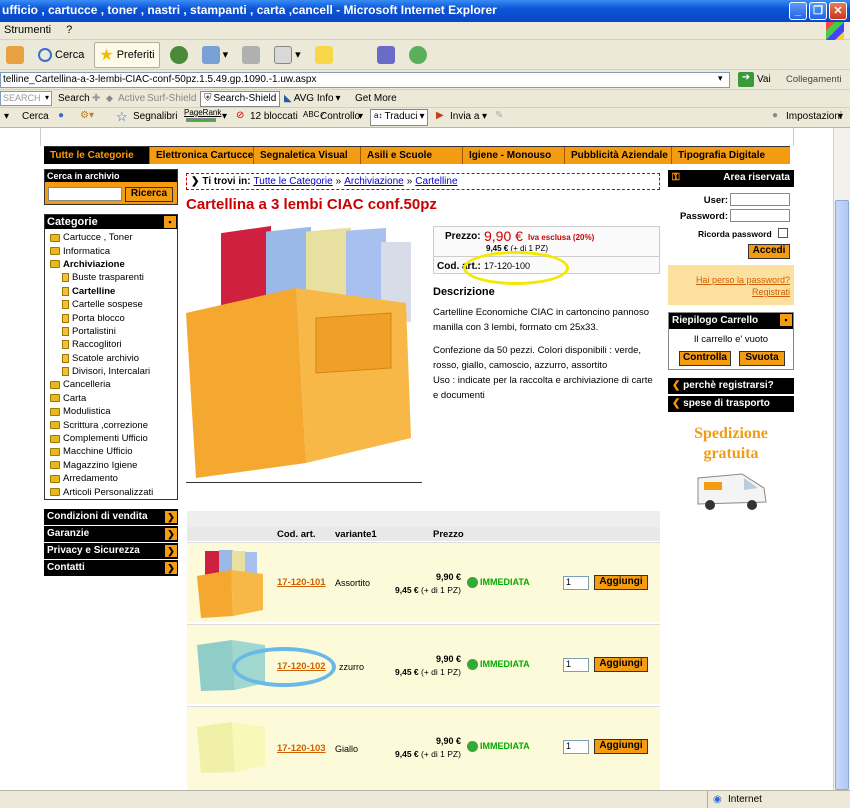 This screenshot has width=850, height=808. I want to click on link-privacy: Privacy e Sicurezza ❯, so click(111, 551).